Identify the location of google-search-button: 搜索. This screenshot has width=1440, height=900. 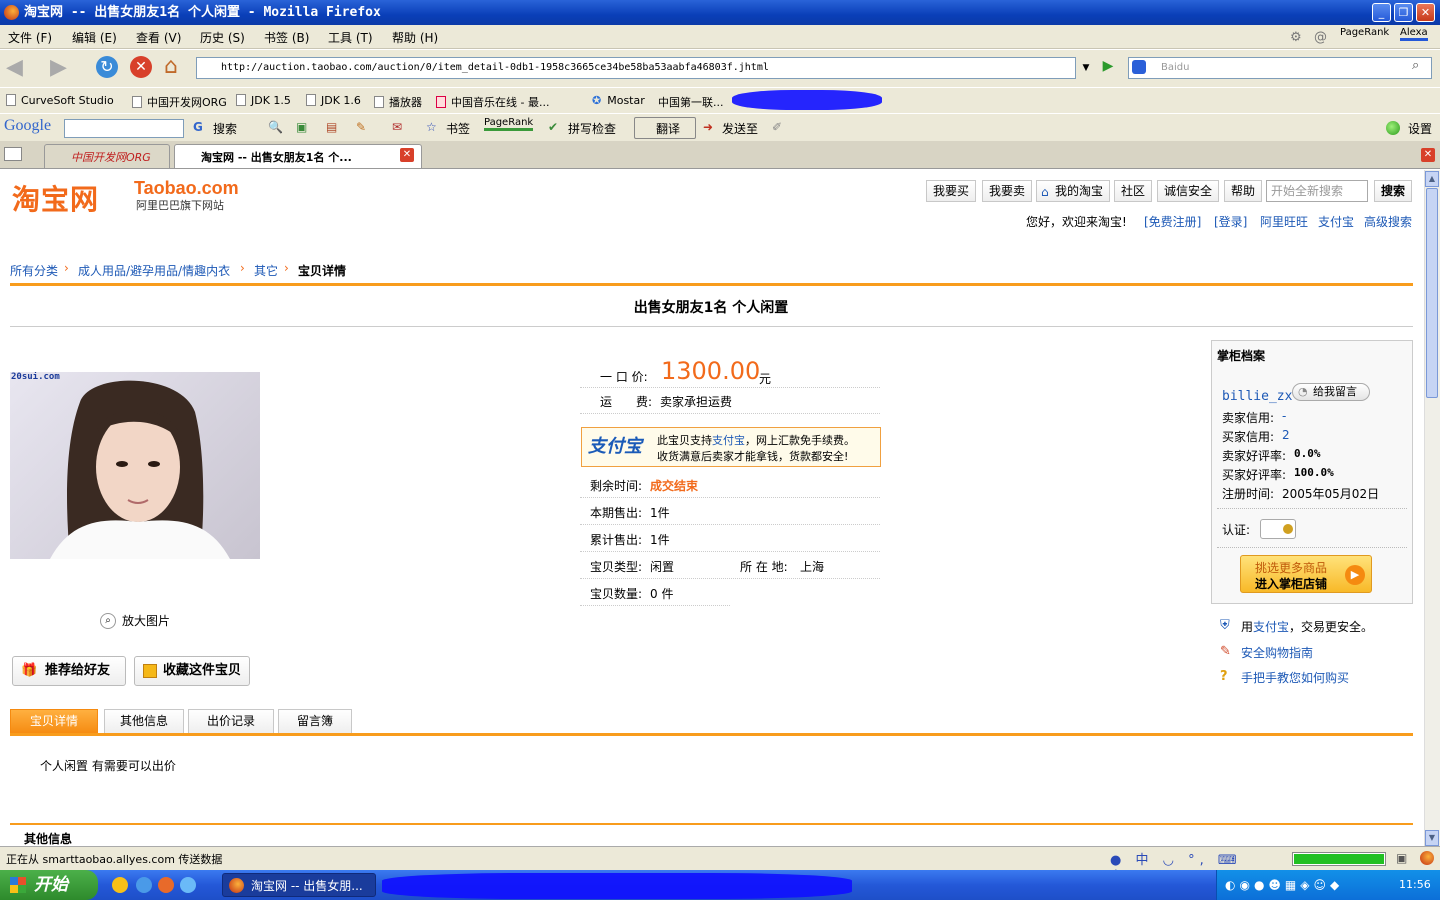
(225, 128).